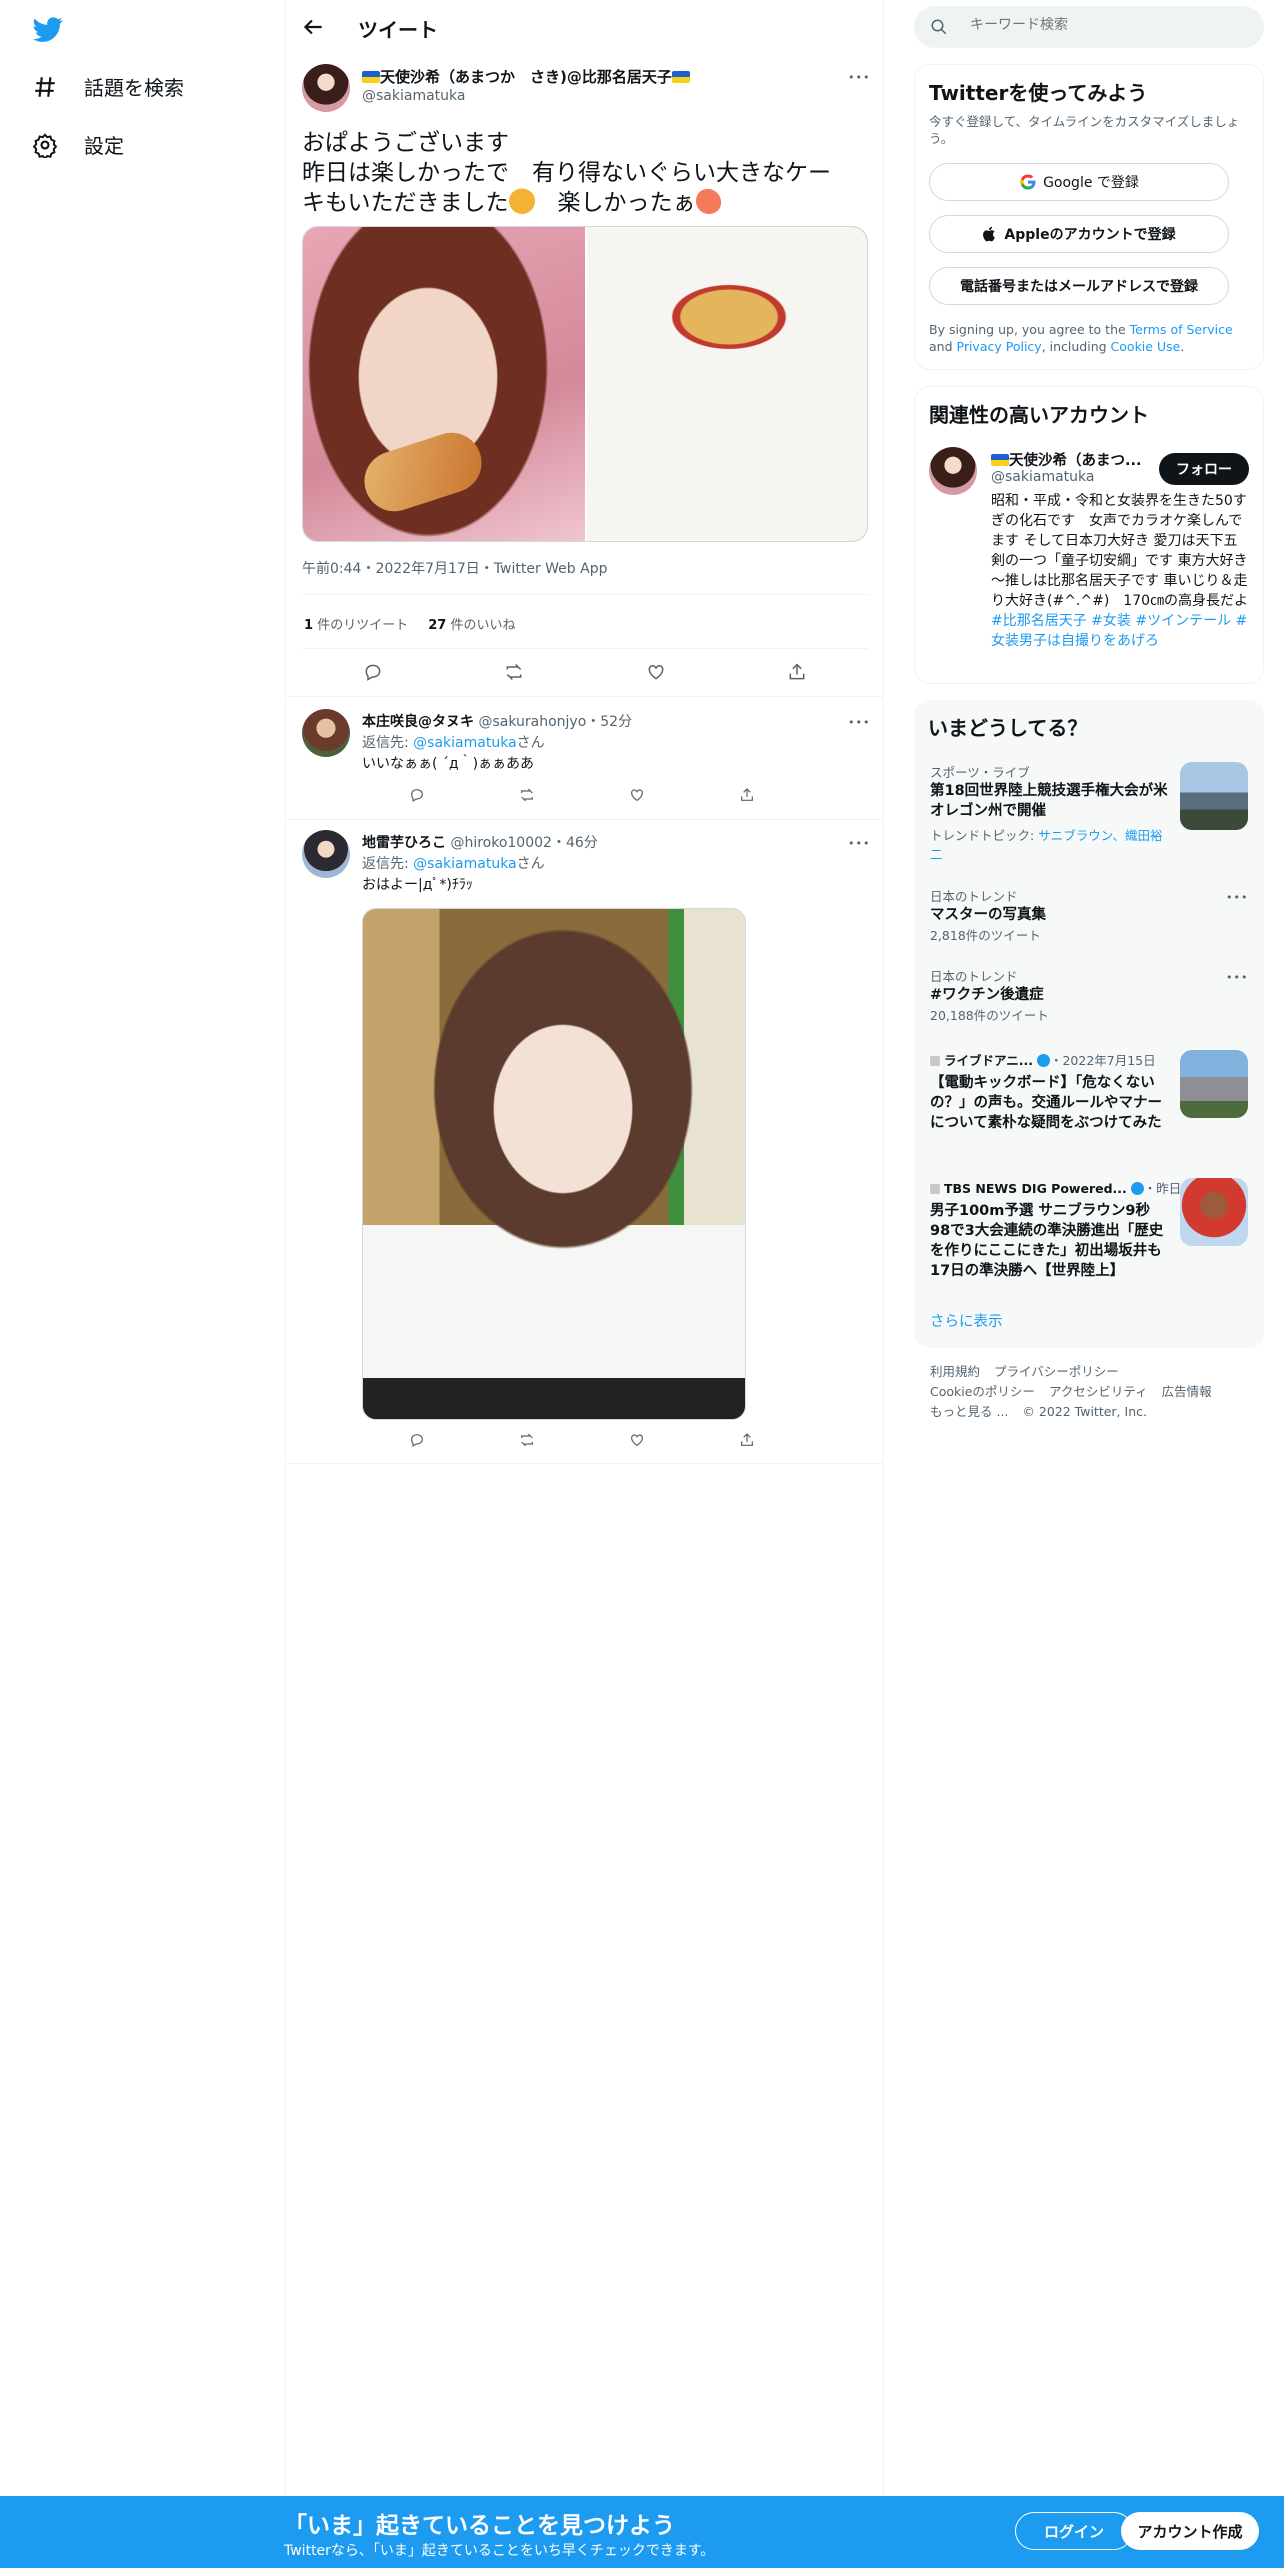 The image size is (1284, 2568). Describe the element at coordinates (1074, 2531) in the screenshot. I see `login-button: ログイン` at that location.